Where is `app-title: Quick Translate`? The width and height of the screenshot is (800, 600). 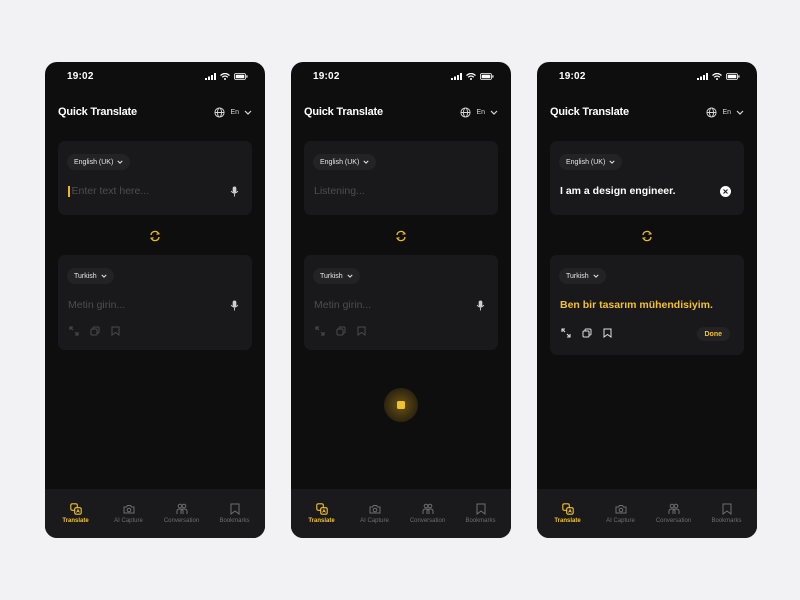
app-title: Quick Translate is located at coordinates (97, 112).